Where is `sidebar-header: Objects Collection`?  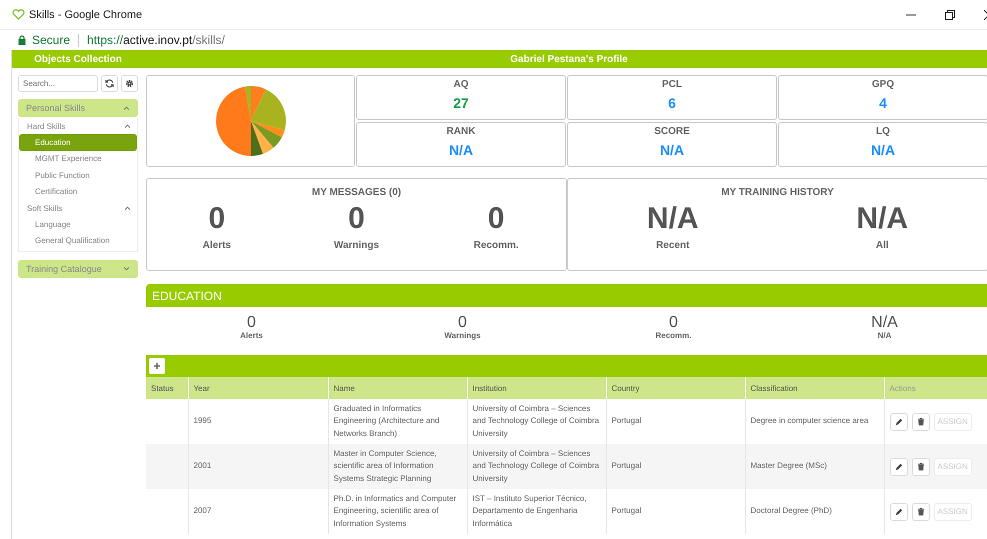 sidebar-header: Objects Collection is located at coordinates (78, 59).